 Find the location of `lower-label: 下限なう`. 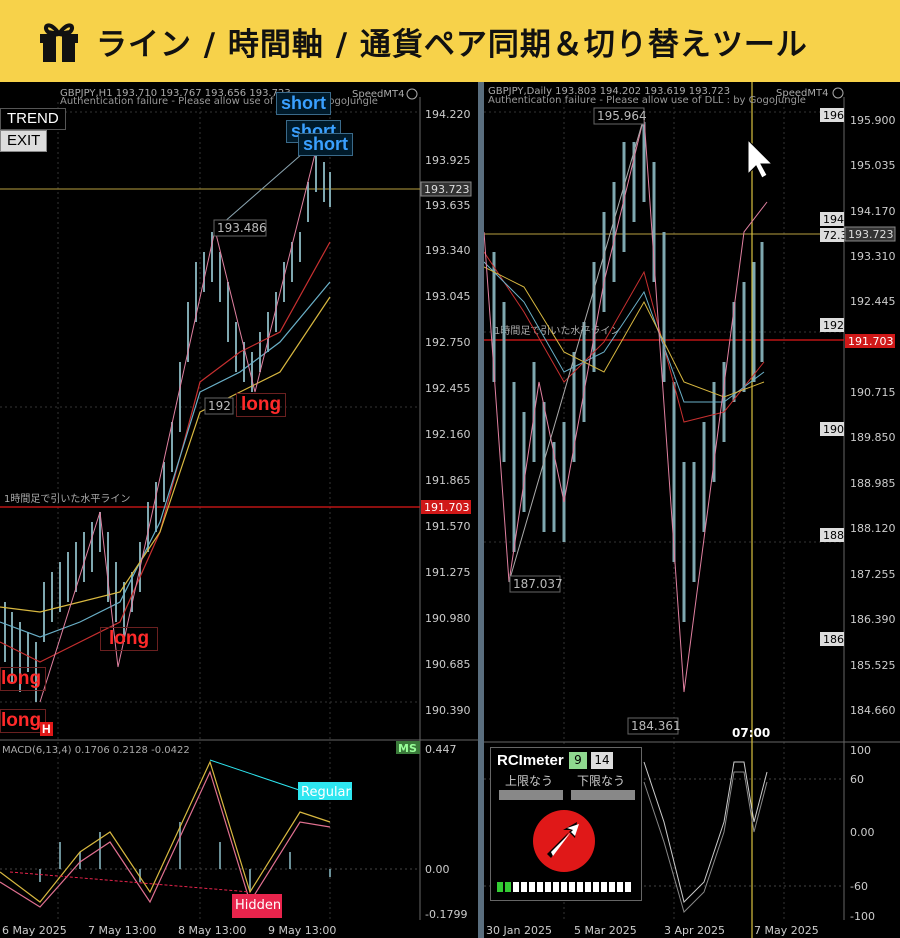

lower-label: 下限なう is located at coordinates (601, 781).